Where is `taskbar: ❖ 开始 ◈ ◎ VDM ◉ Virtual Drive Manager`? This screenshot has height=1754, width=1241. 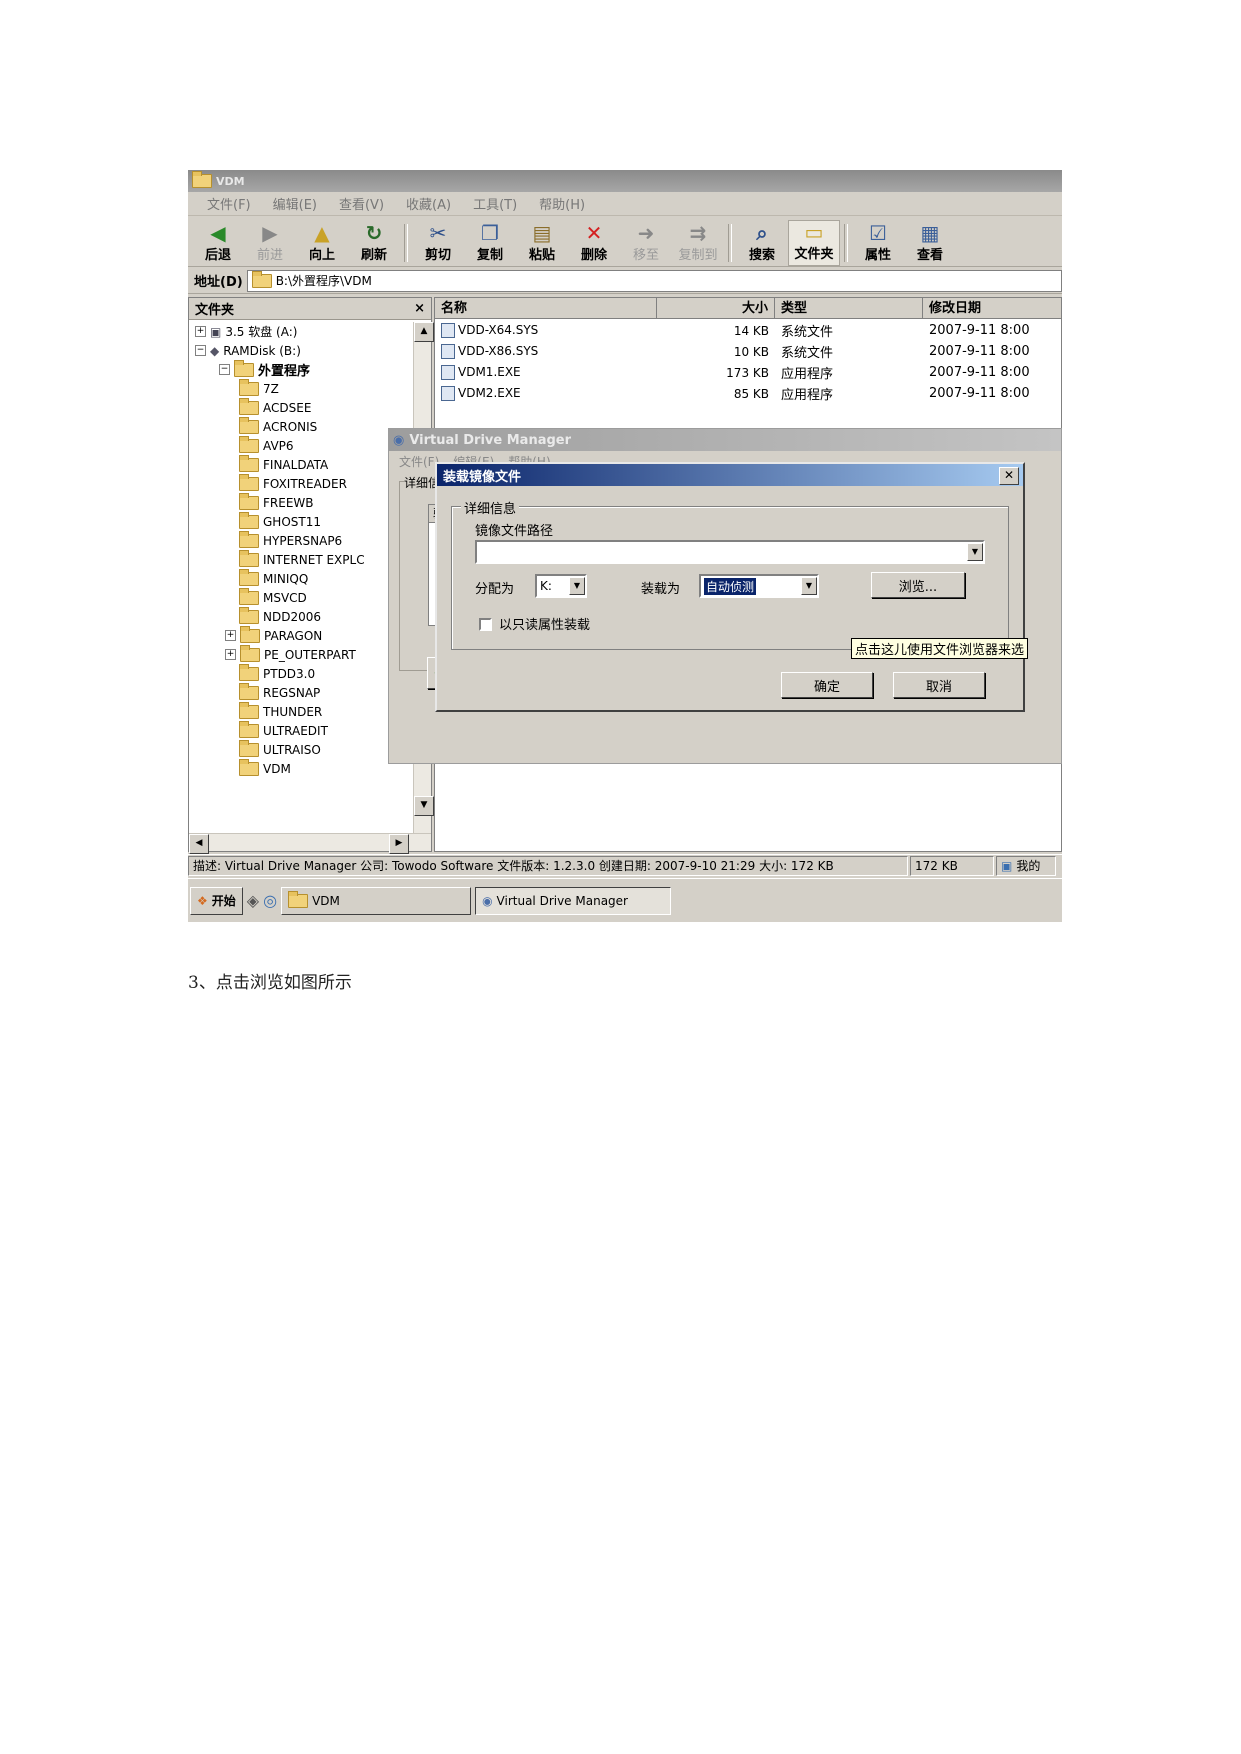 taskbar: ❖ 开始 ◈ ◎ VDM ◉ Virtual Drive Manager is located at coordinates (625, 900).